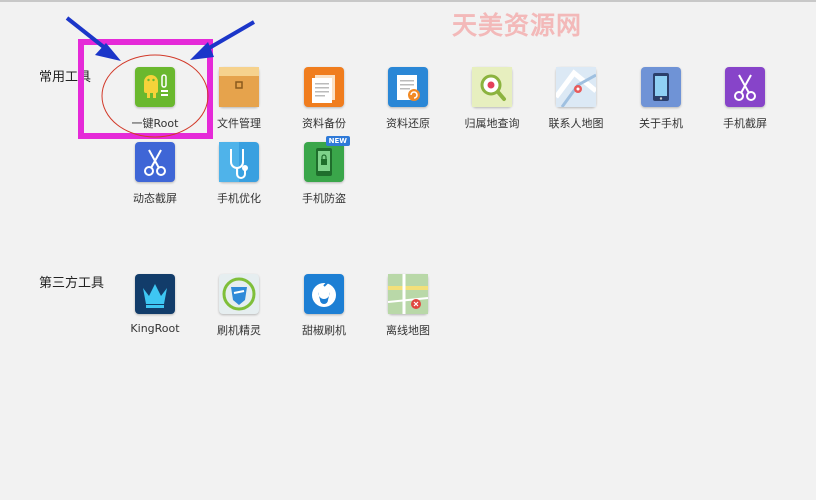 The height and width of the screenshot is (500, 816). I want to click on tool-phone-antitheft: NEW 手机防盗, so click(324, 171).